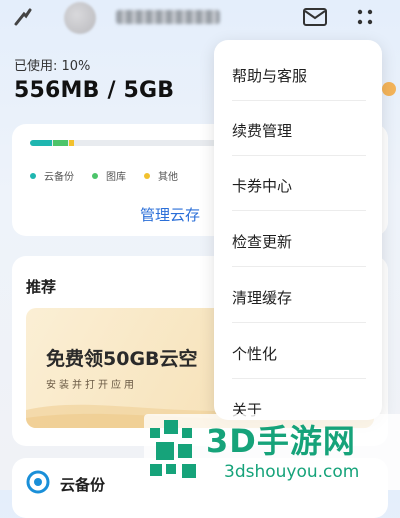  I want to click on usage-value: 556MB / 5GB, so click(94, 90).